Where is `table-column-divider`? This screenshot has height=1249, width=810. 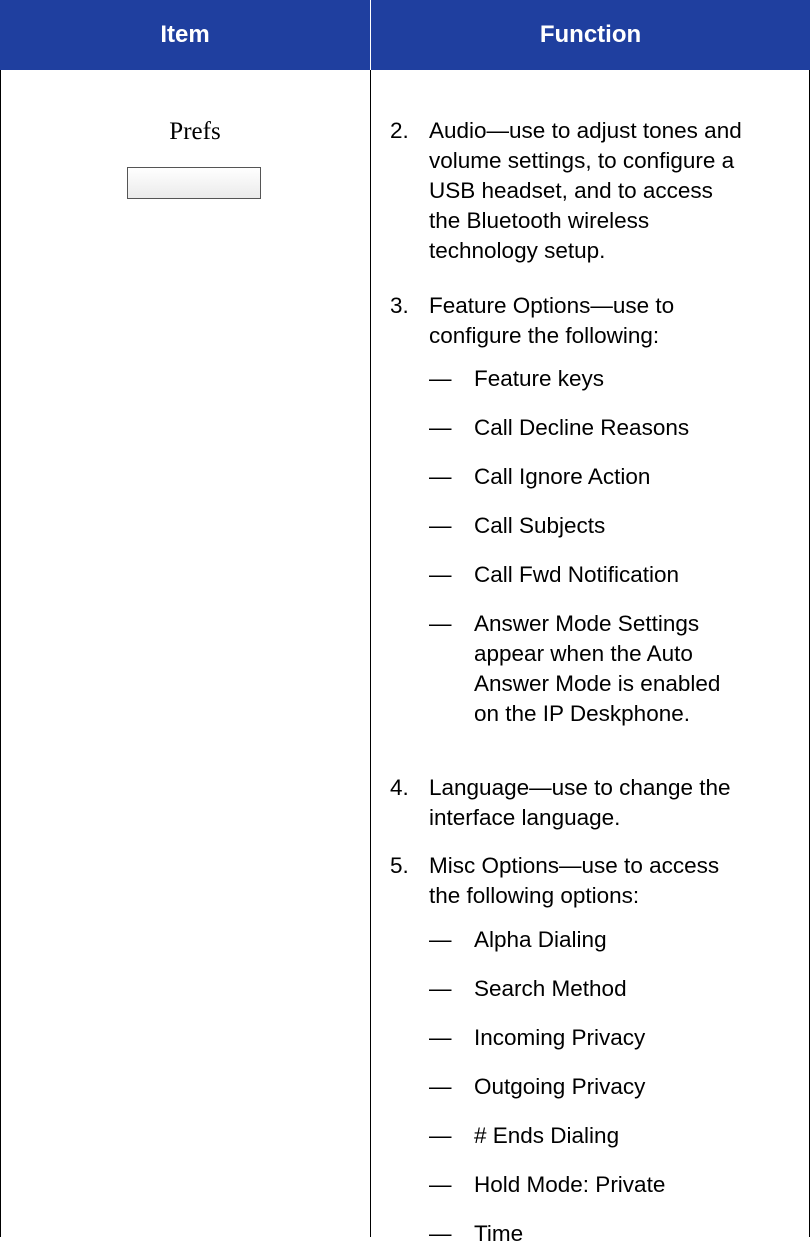 table-column-divider is located at coordinates (370, 653).